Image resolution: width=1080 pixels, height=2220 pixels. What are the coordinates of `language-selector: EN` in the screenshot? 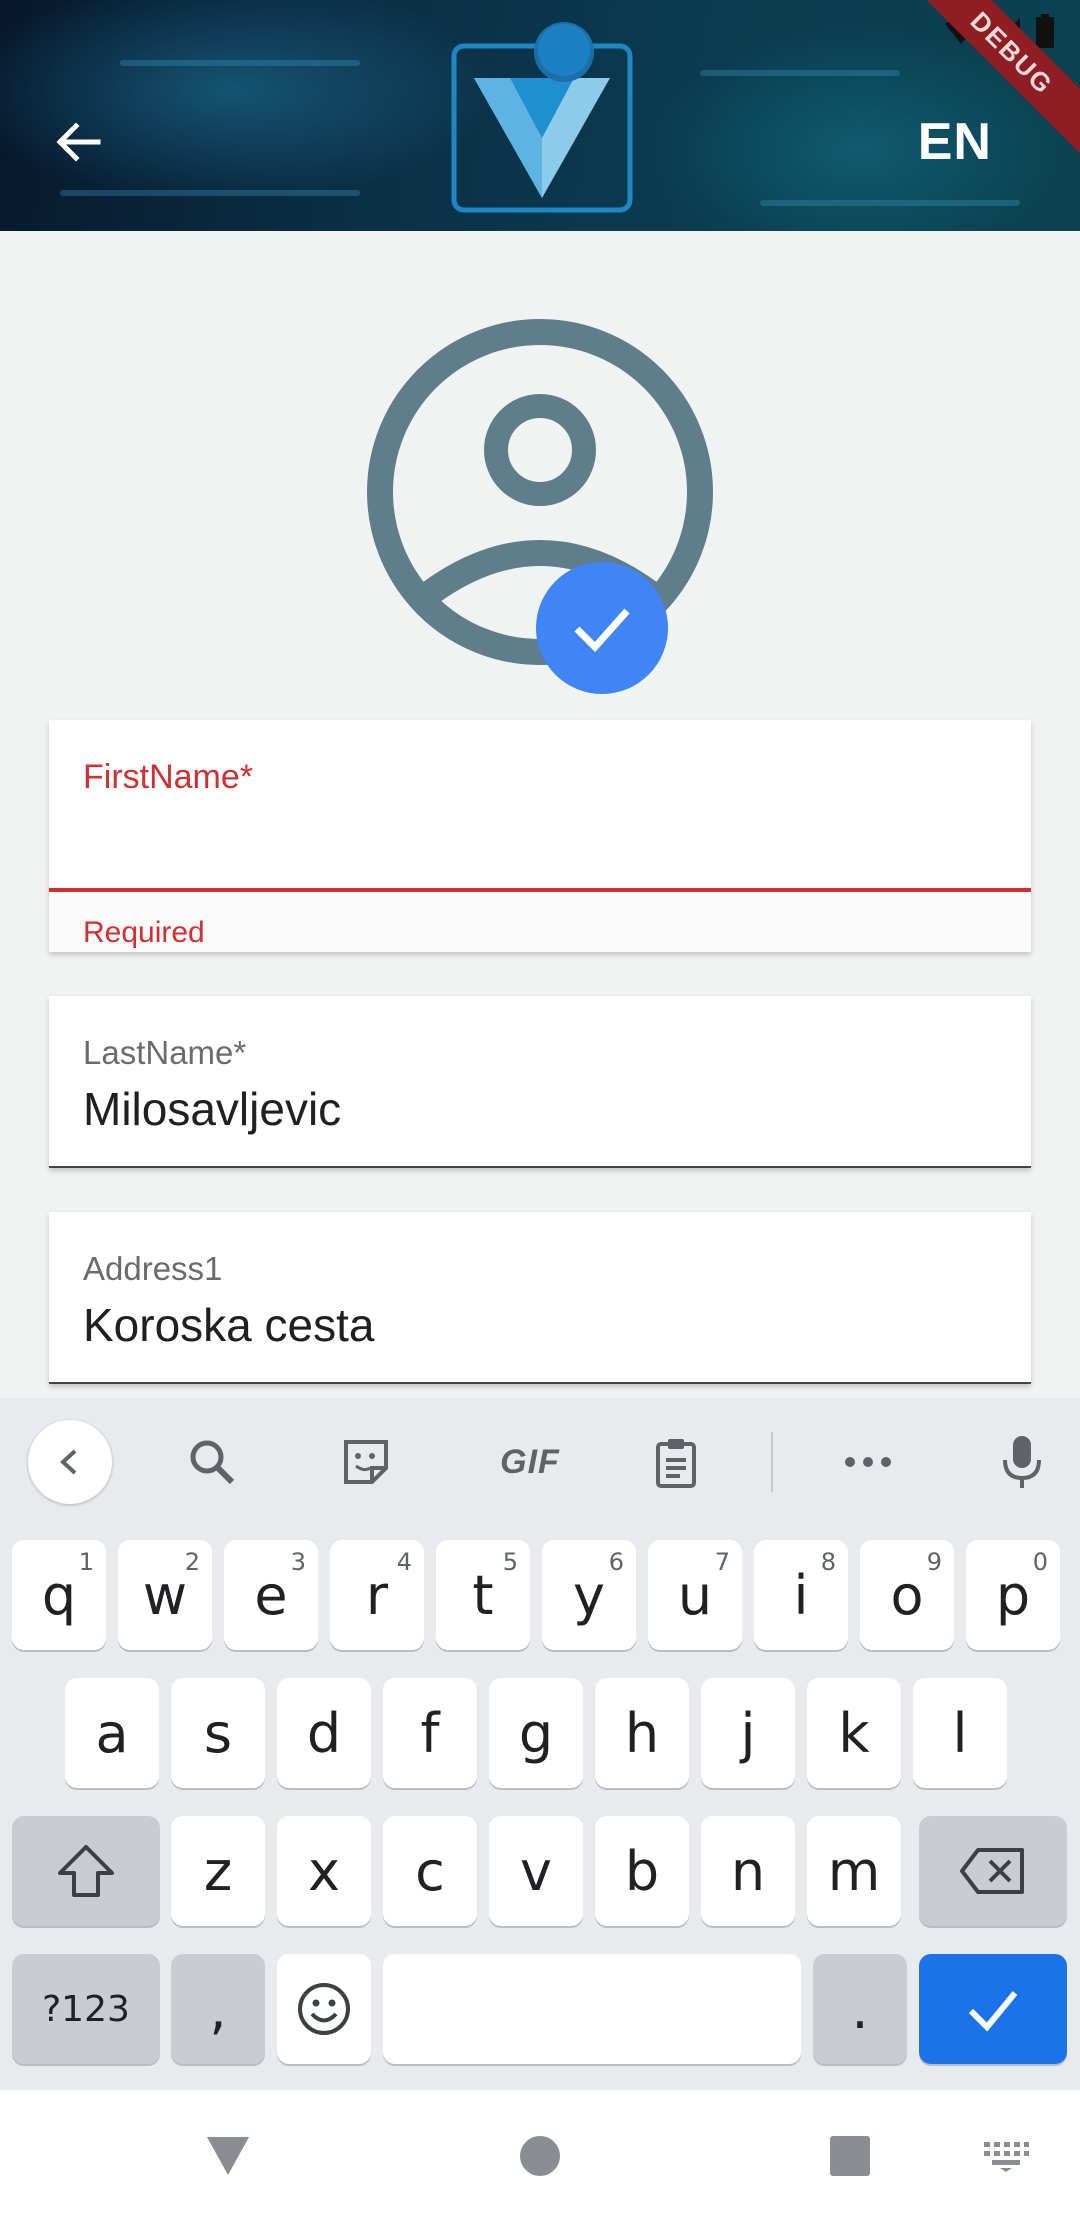 It's located at (955, 142).